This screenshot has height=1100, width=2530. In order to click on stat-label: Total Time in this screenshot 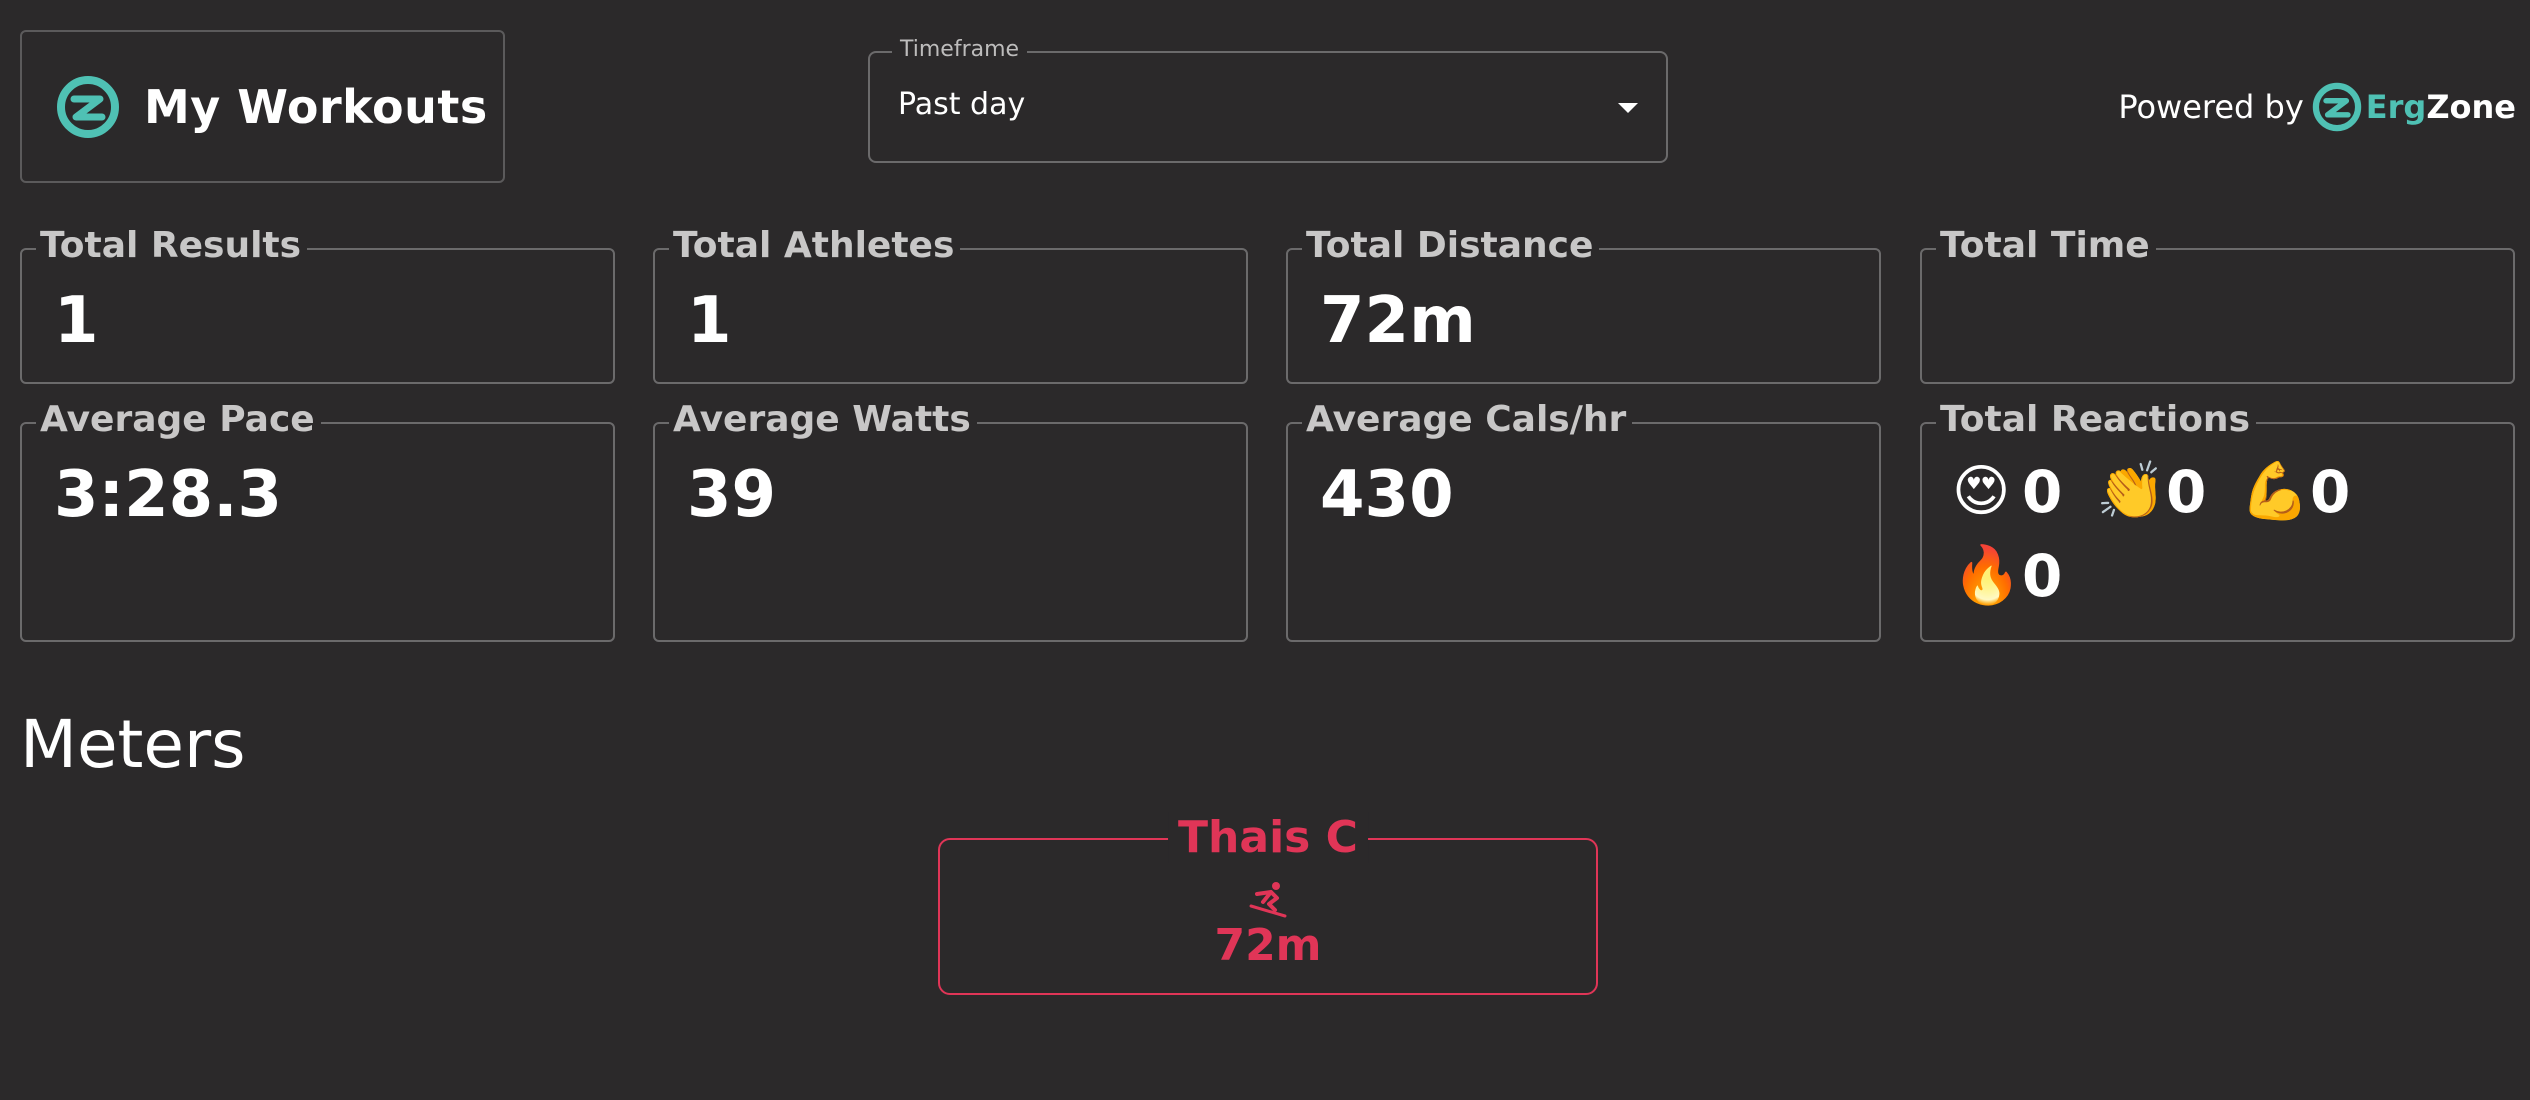, I will do `click(2046, 245)`.